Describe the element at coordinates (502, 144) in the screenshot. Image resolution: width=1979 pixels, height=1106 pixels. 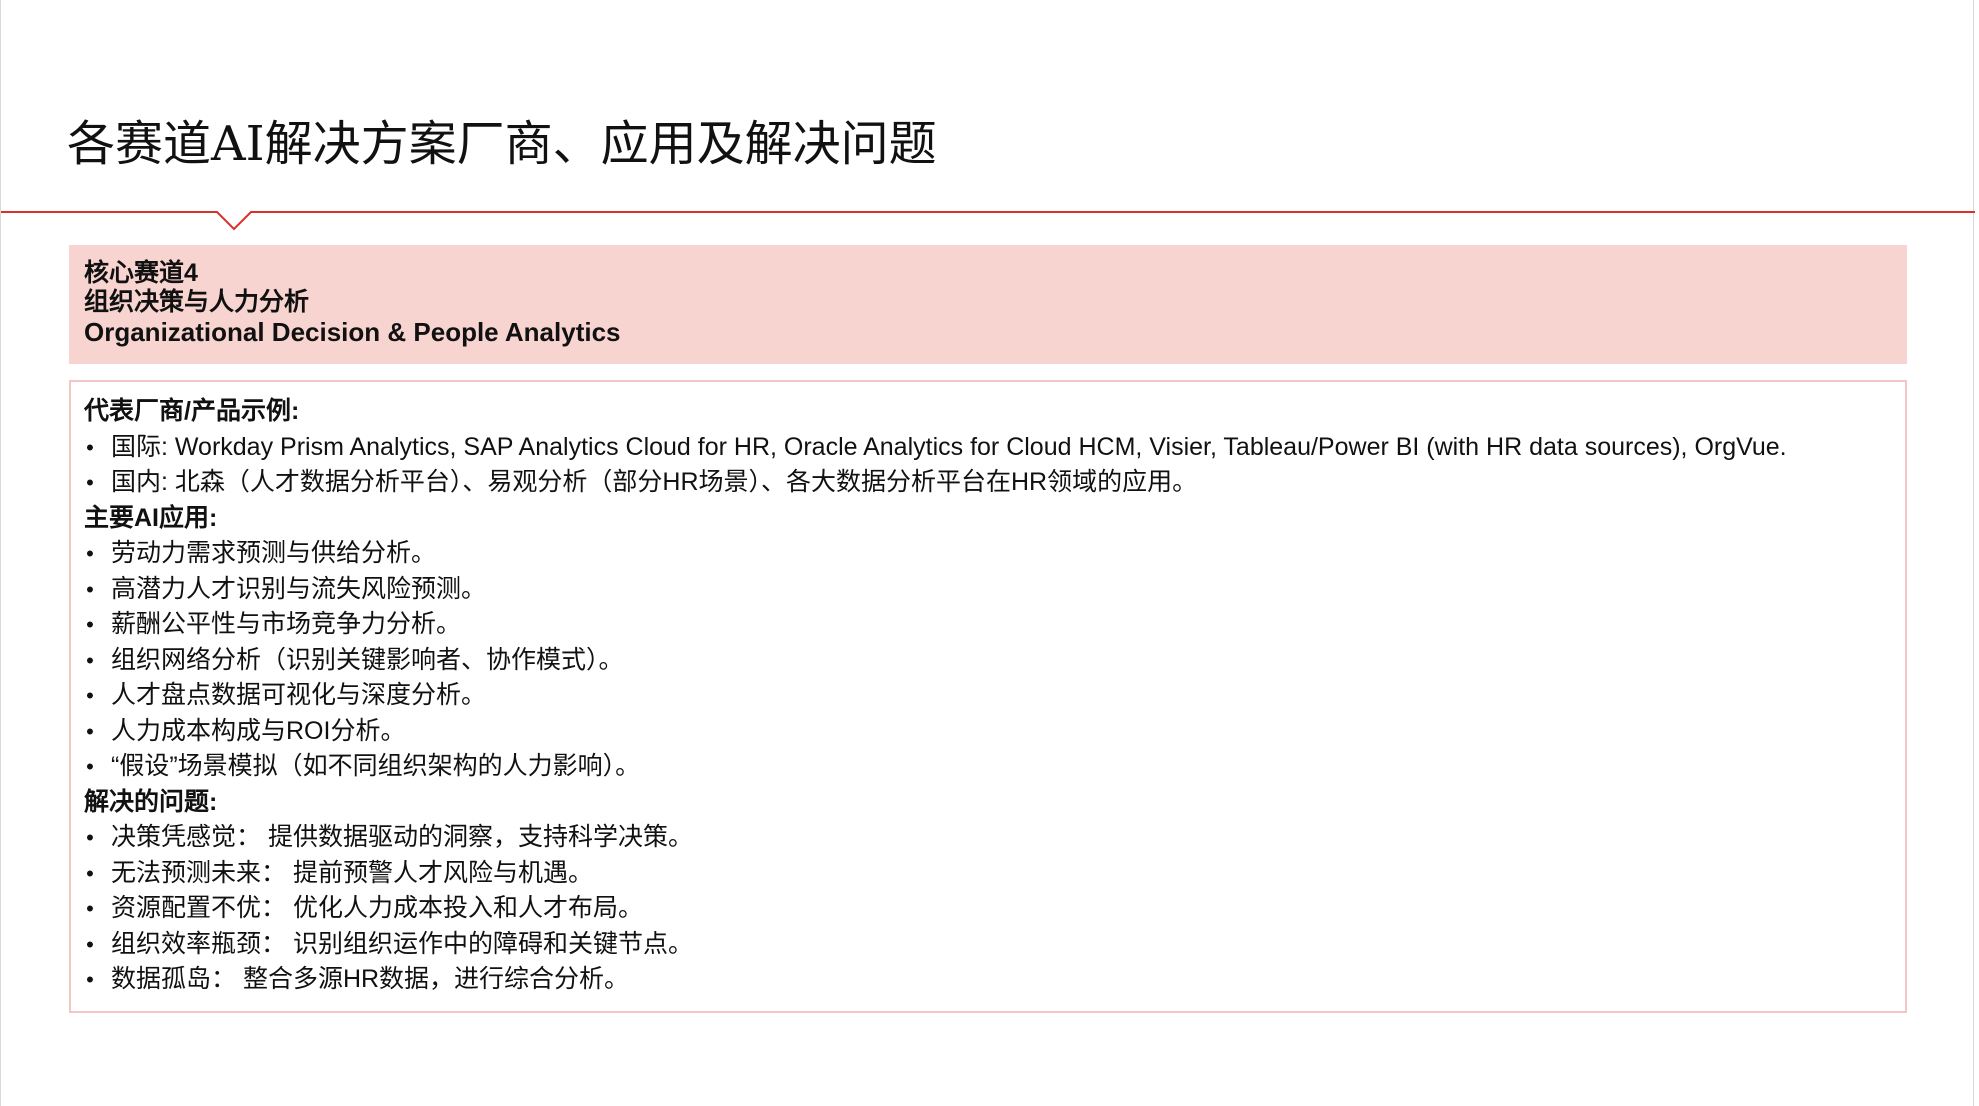
I see `page-title: 各赛道AI解决方案厂商、应用及解决问题` at that location.